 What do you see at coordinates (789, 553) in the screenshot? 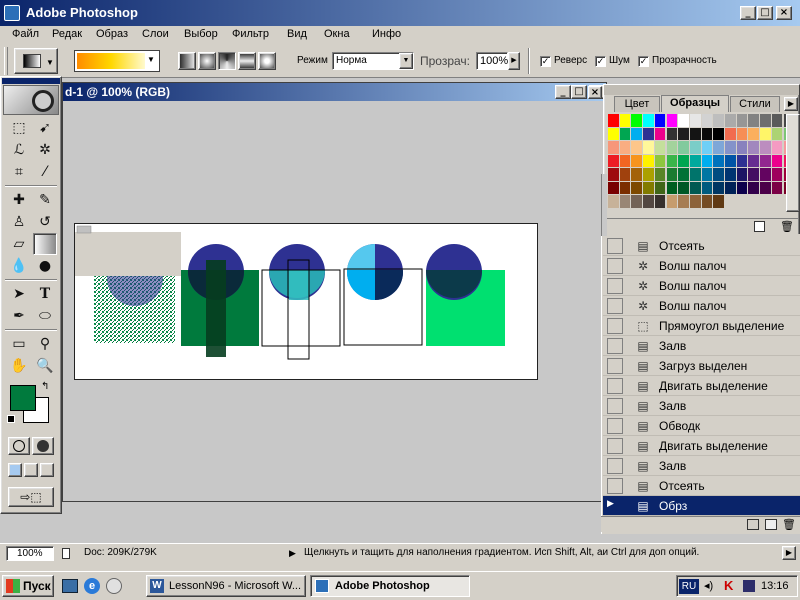
I see `status-scroll-right: ▶` at bounding box center [789, 553].